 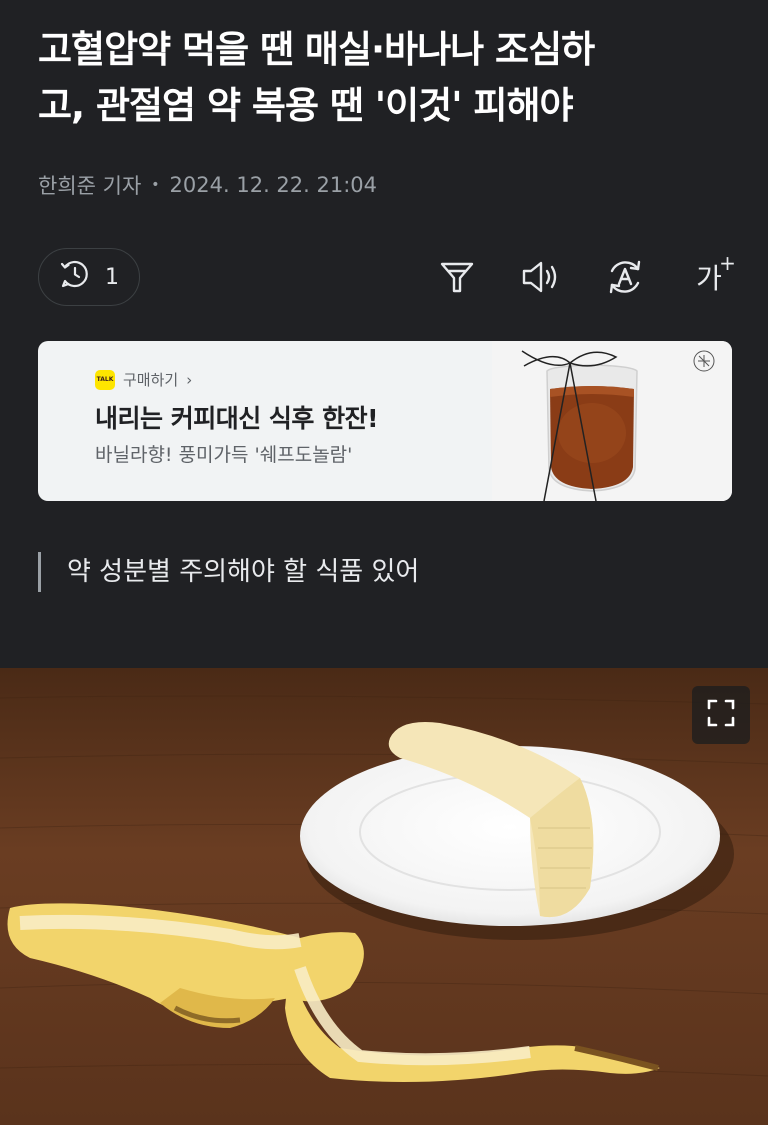 I want to click on speaker-icon, so click(x=541, y=277).